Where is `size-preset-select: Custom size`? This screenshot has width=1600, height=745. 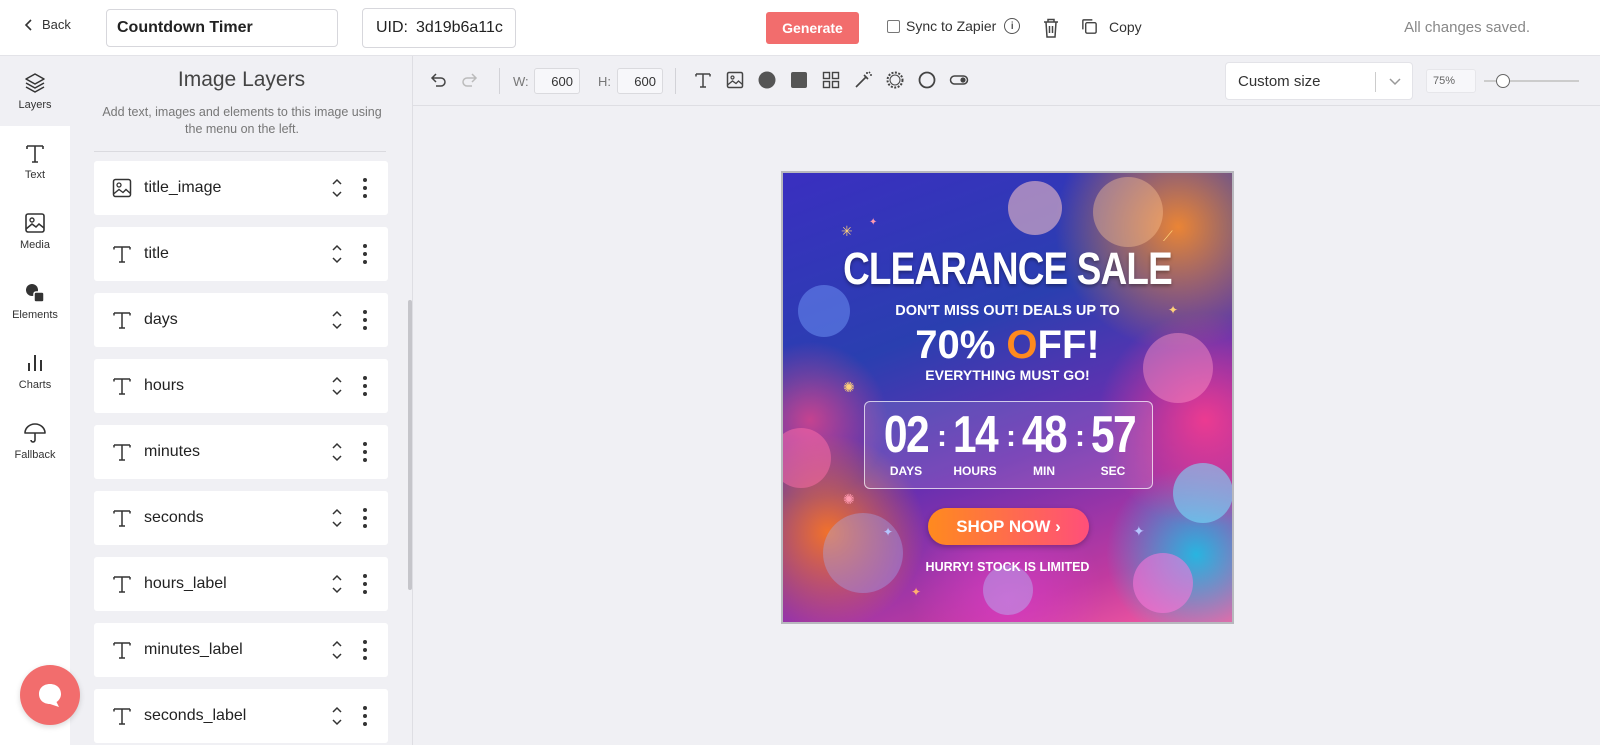 size-preset-select: Custom size is located at coordinates (1319, 81).